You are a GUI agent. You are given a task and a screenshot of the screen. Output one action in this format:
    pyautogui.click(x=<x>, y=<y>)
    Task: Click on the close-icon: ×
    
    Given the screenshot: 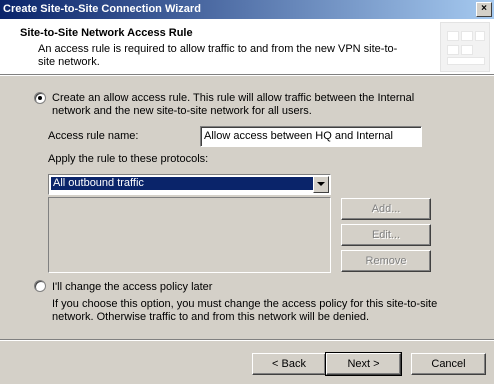 What is the action you would take?
    pyautogui.click(x=484, y=8)
    